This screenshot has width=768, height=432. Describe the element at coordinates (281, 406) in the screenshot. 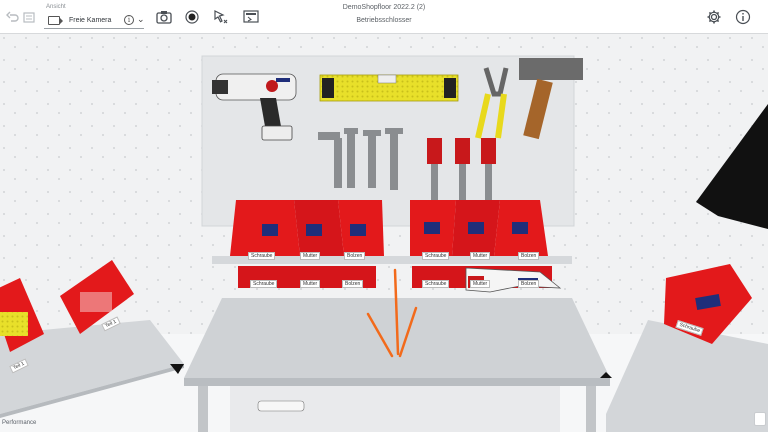

I see `floor-device` at that location.